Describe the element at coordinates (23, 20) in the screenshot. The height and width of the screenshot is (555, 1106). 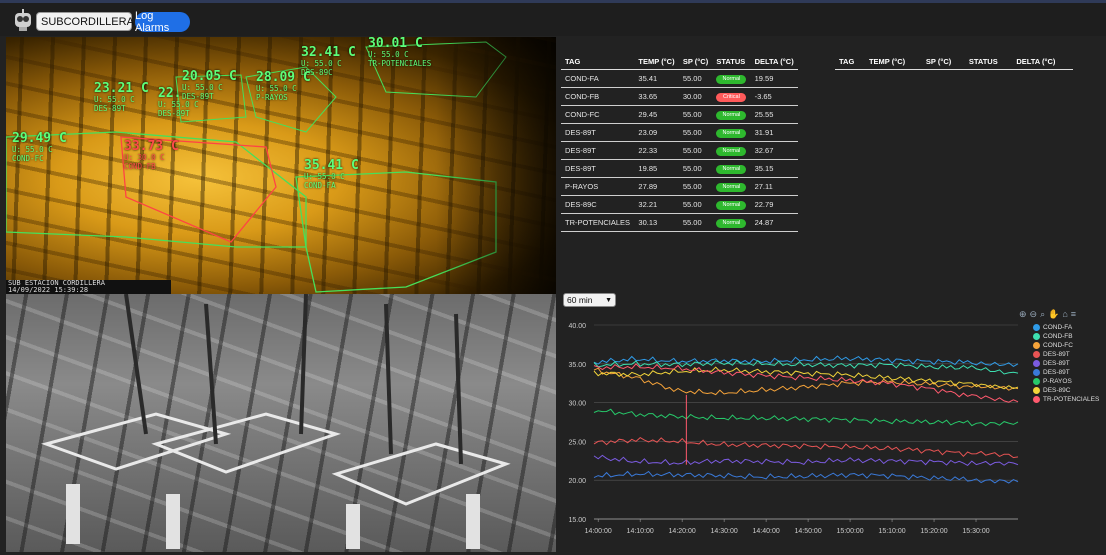
I see `robot-logo-icon` at that location.